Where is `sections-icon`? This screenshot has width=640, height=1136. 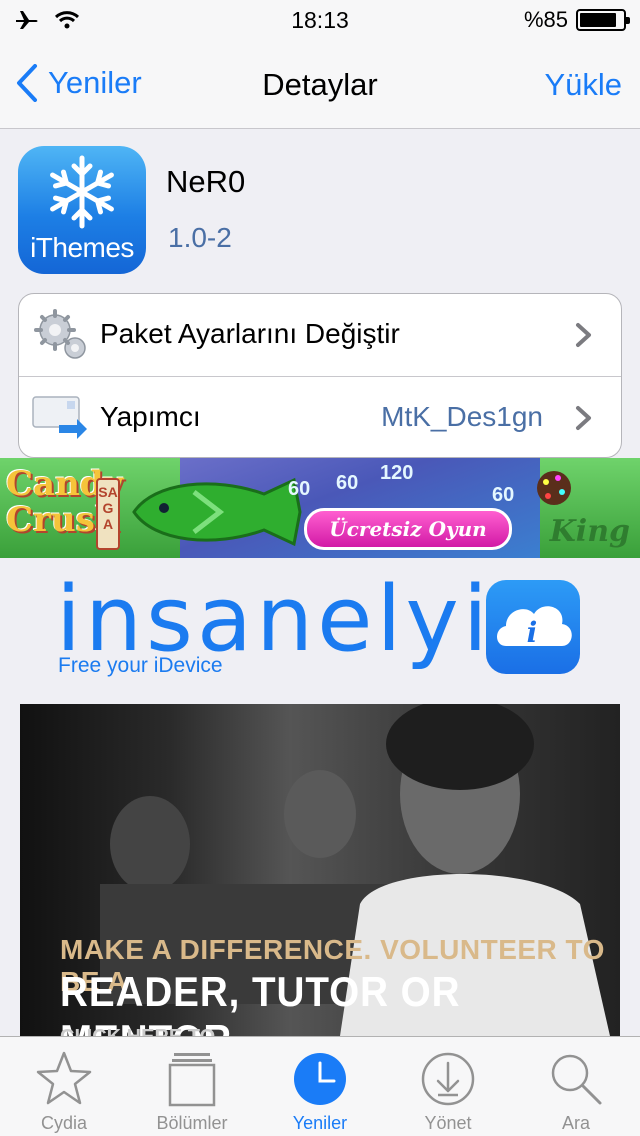 sections-icon is located at coordinates (192, 1080).